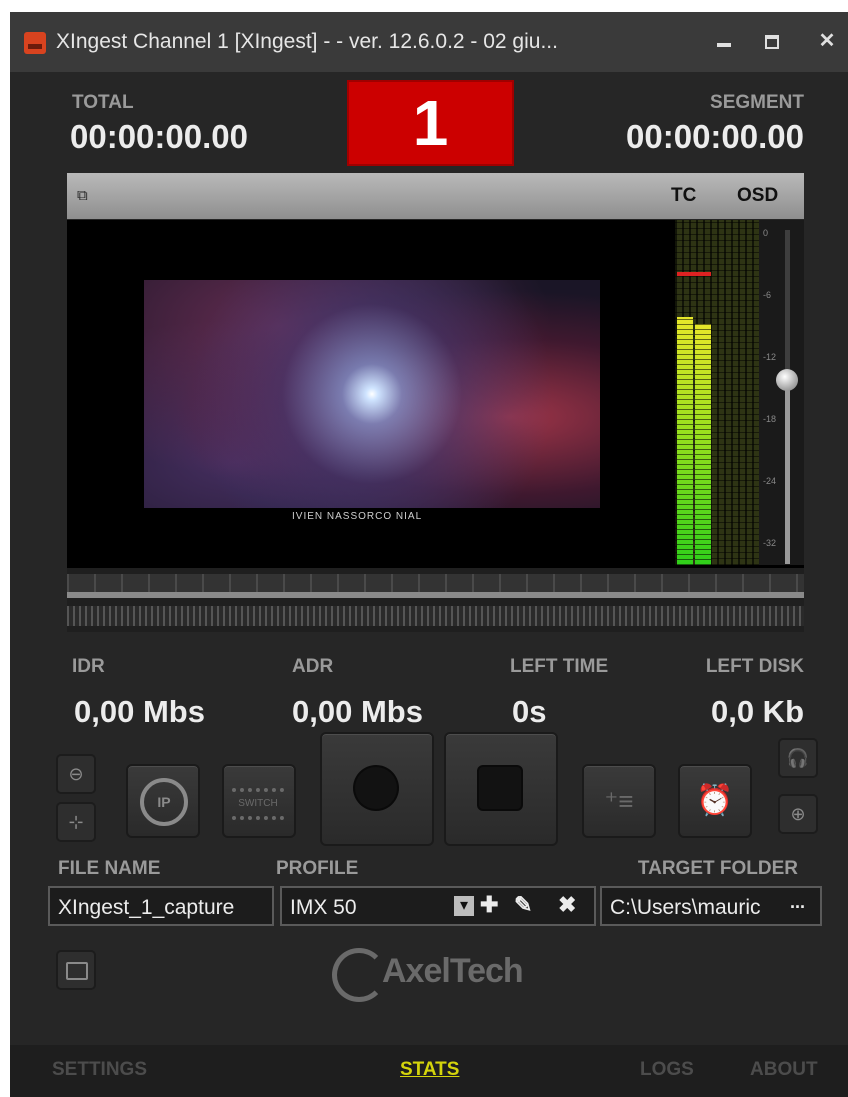 The width and height of the screenshot is (848, 1097). What do you see at coordinates (435, 196) in the screenshot?
I see `video-header: ⧉ TC OSD` at bounding box center [435, 196].